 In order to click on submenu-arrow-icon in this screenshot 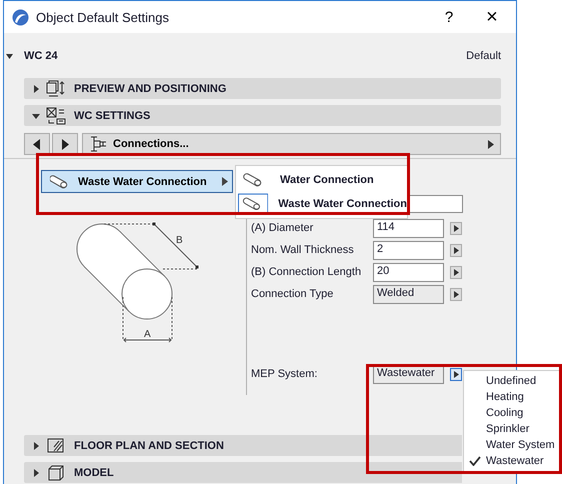, I will do `click(225, 181)`.